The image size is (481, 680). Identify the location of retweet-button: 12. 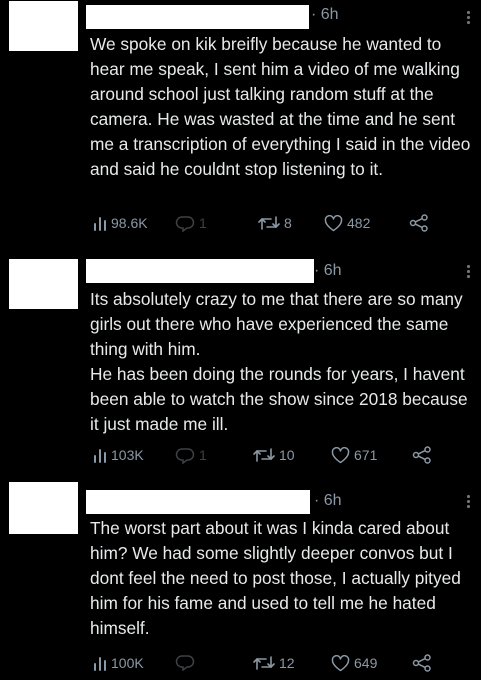
(274, 663).